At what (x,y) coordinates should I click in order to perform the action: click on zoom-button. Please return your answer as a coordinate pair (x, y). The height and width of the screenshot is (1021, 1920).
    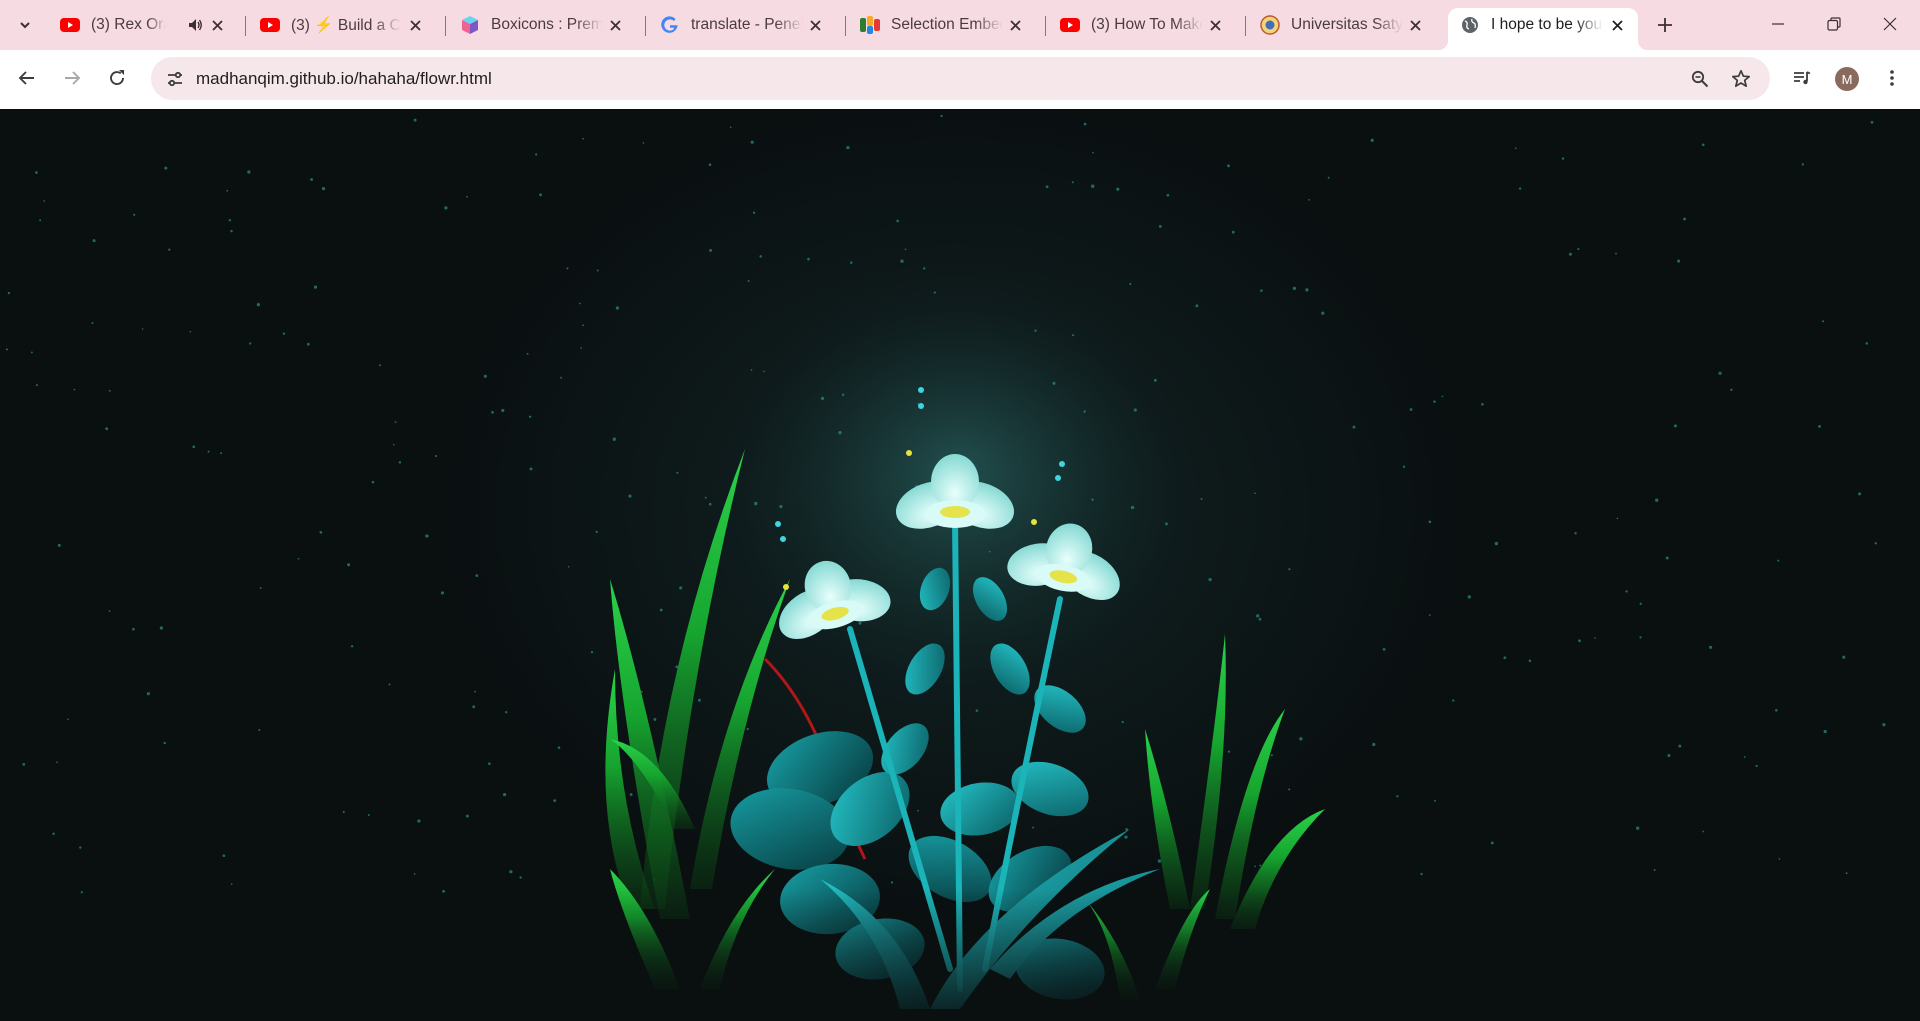
    Looking at the image, I should click on (1700, 79).